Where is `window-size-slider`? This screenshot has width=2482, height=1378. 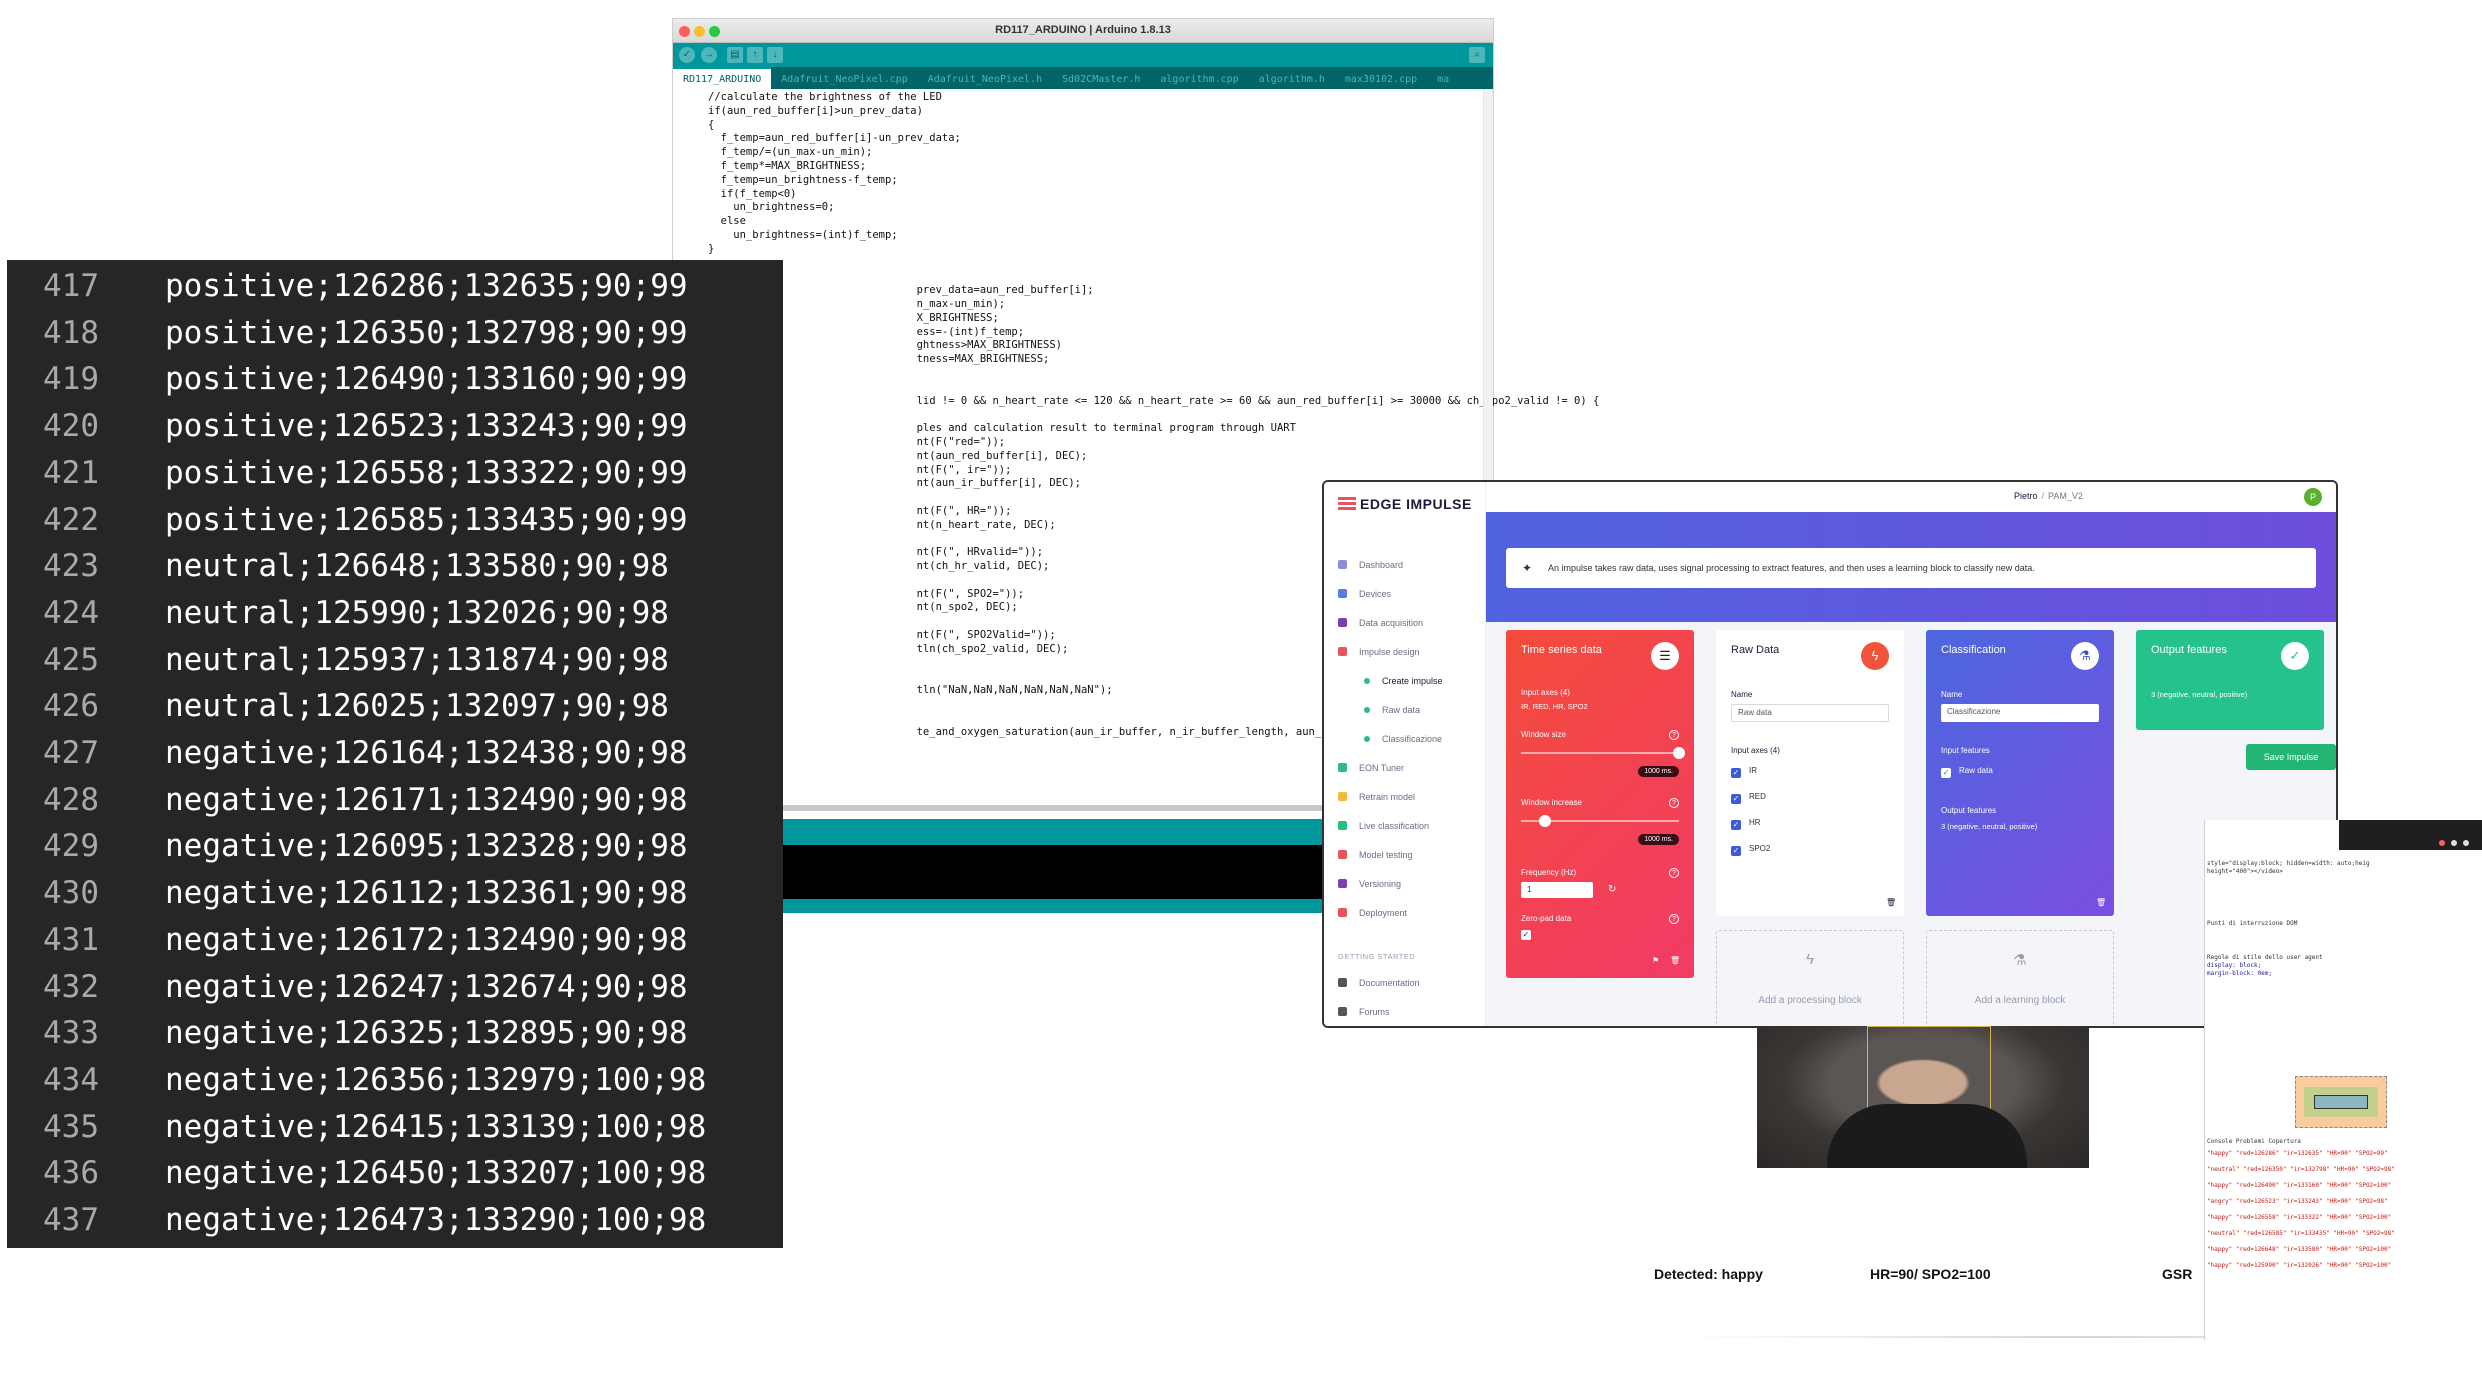 window-size-slider is located at coordinates (1603, 753).